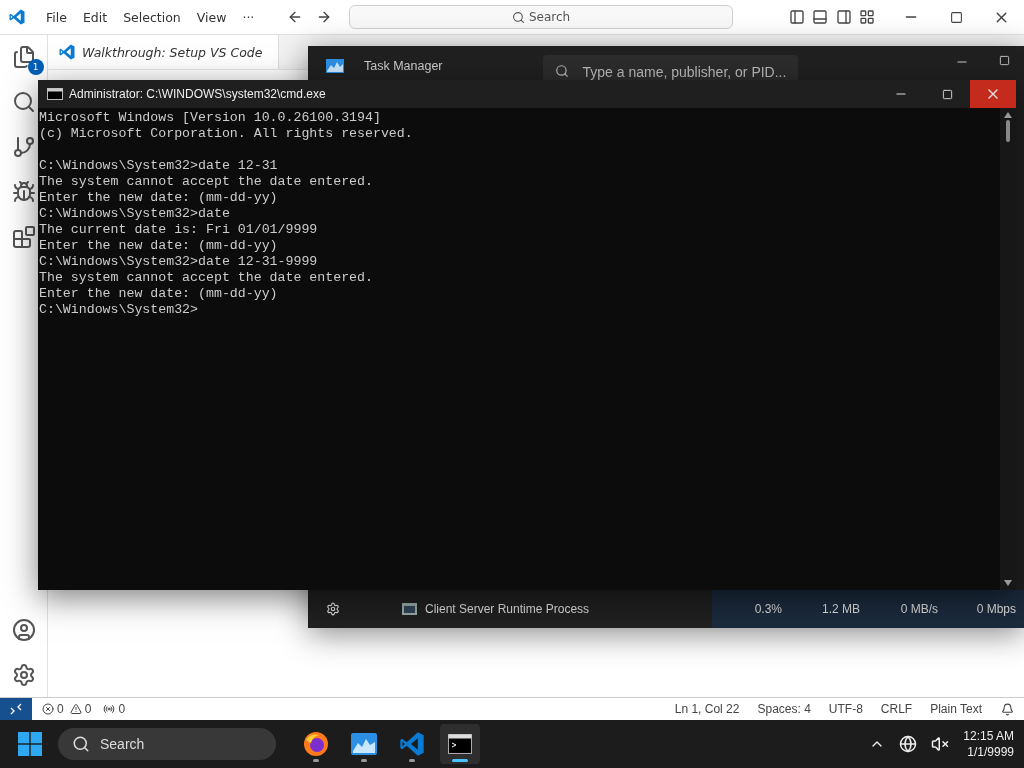 This screenshot has height=768, width=1024. I want to click on scroll-up-arrow-icon, so click(1008, 115).